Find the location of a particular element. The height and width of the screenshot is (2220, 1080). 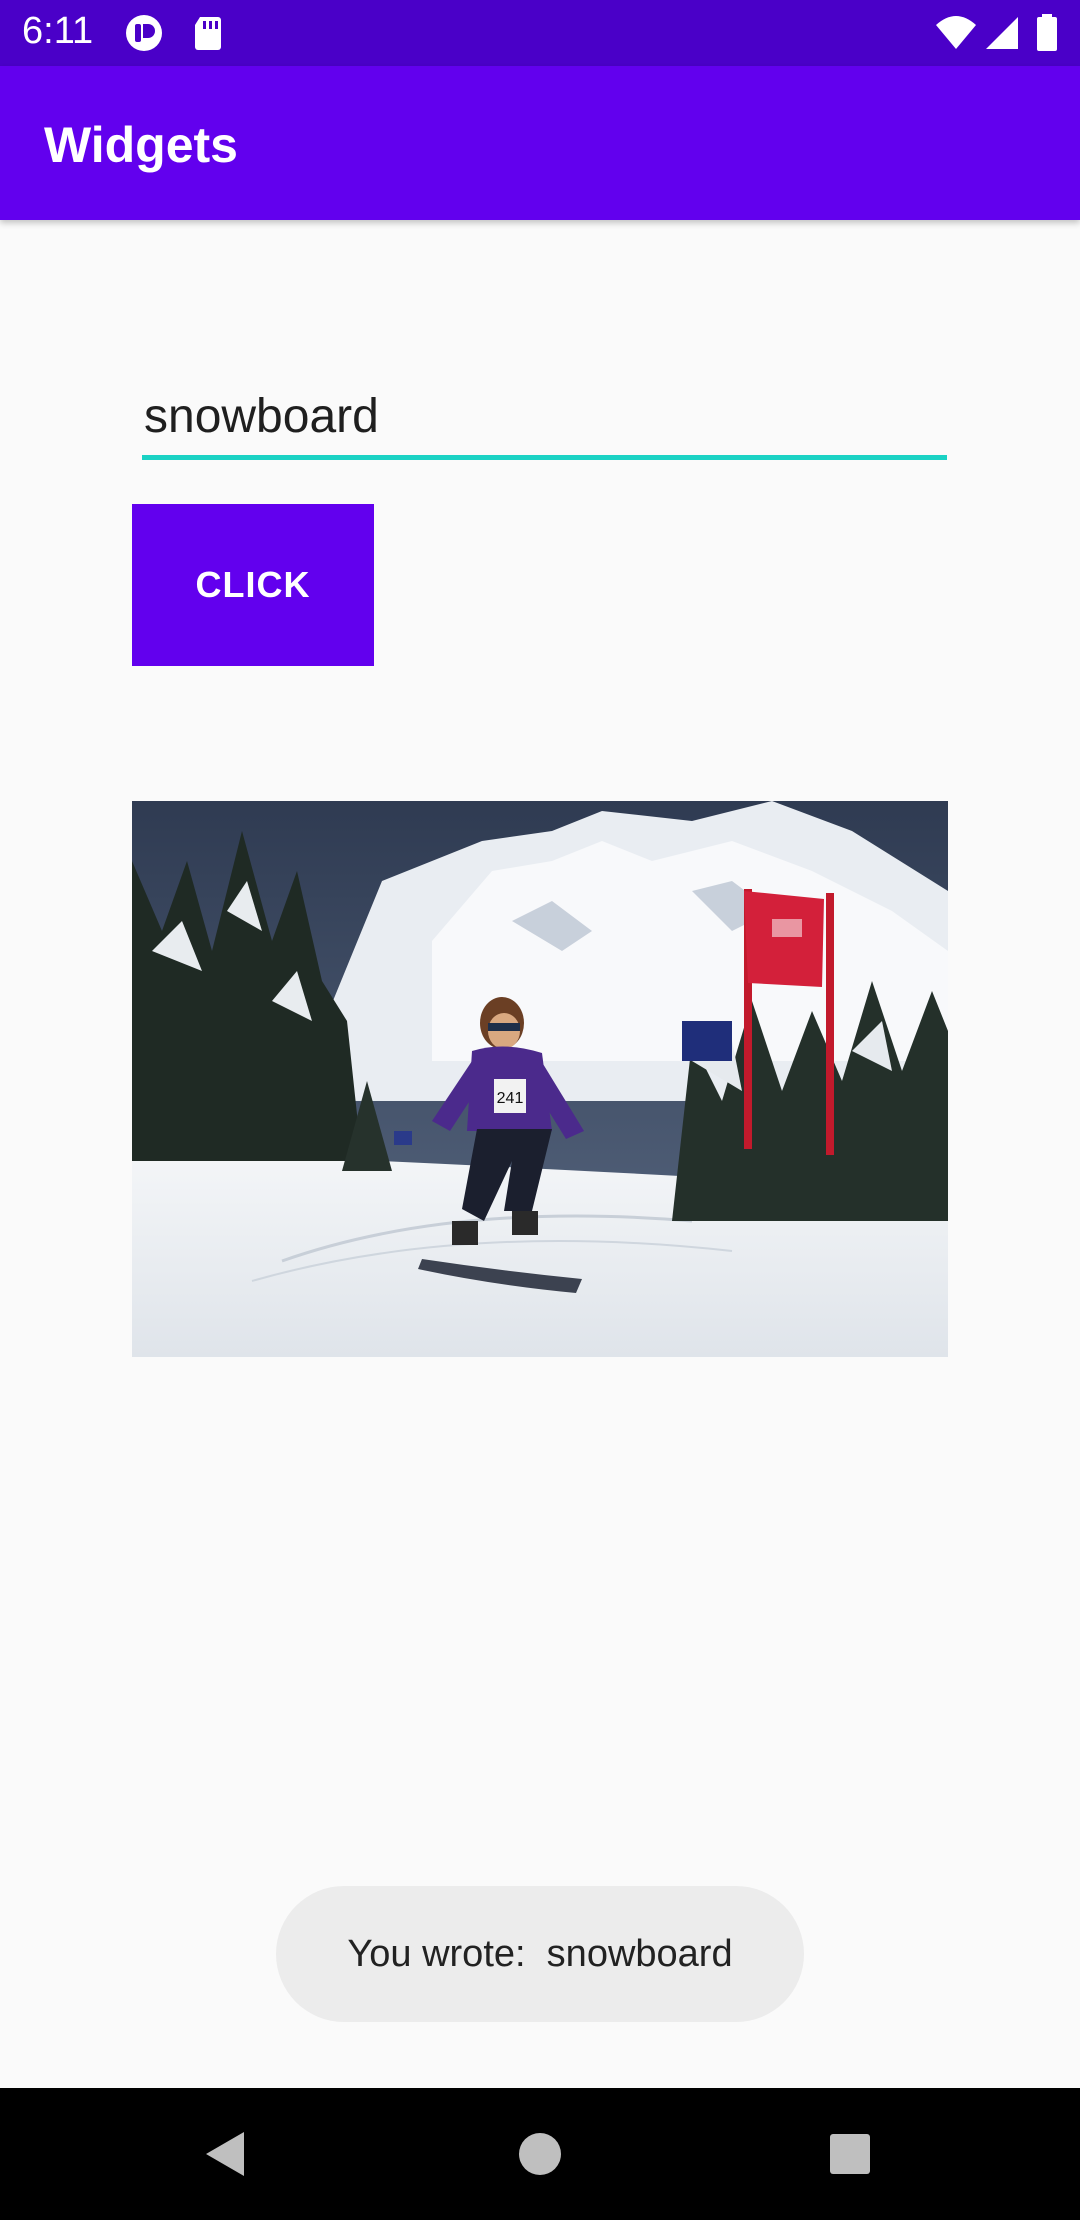

toast-message: You wrote: snowboard is located at coordinates (540, 1954).